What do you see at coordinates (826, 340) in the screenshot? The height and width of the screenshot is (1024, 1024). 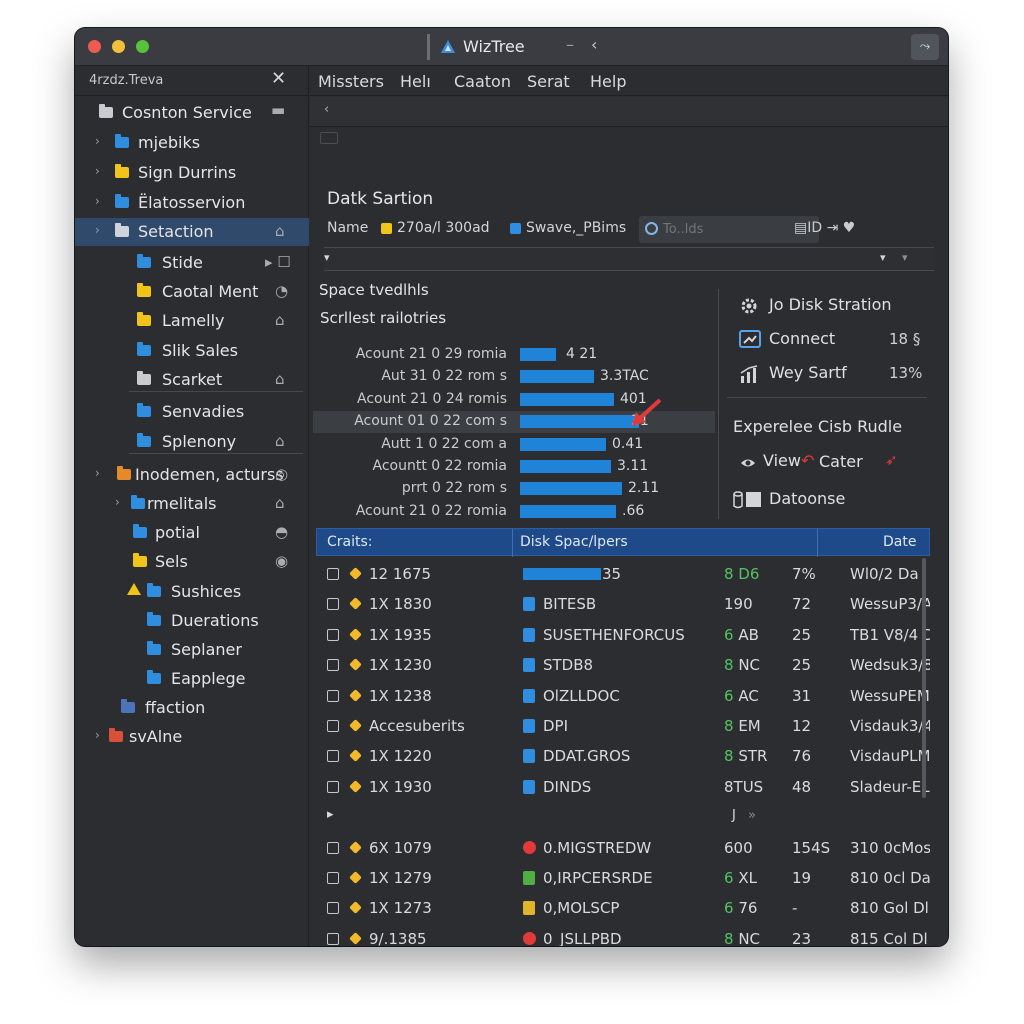 I see `side-panel-item: Connect 18 §` at bounding box center [826, 340].